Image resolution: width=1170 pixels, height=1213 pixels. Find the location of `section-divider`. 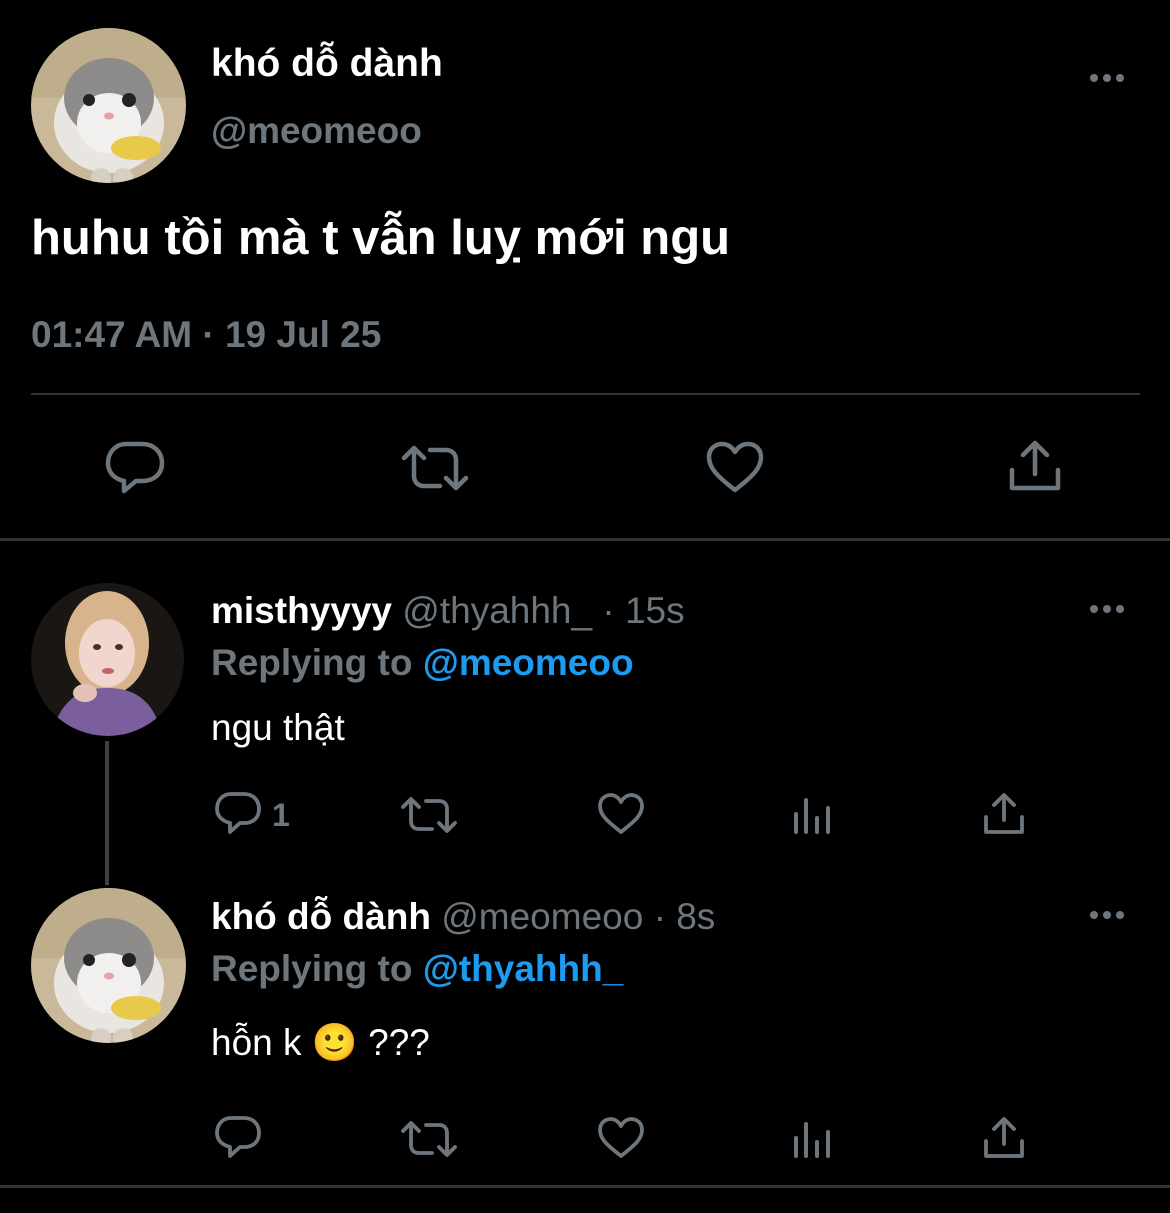

section-divider is located at coordinates (585, 539).